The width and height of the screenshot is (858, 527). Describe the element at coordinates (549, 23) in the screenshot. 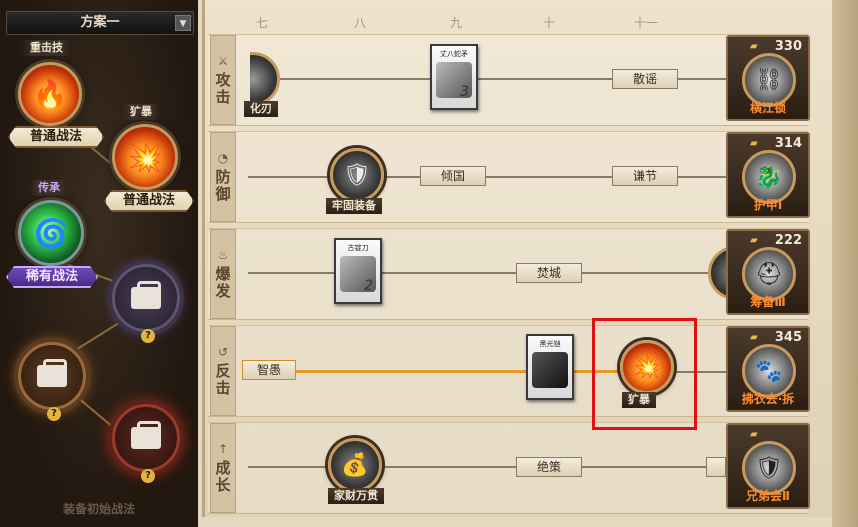

I see `column-header: 十` at that location.